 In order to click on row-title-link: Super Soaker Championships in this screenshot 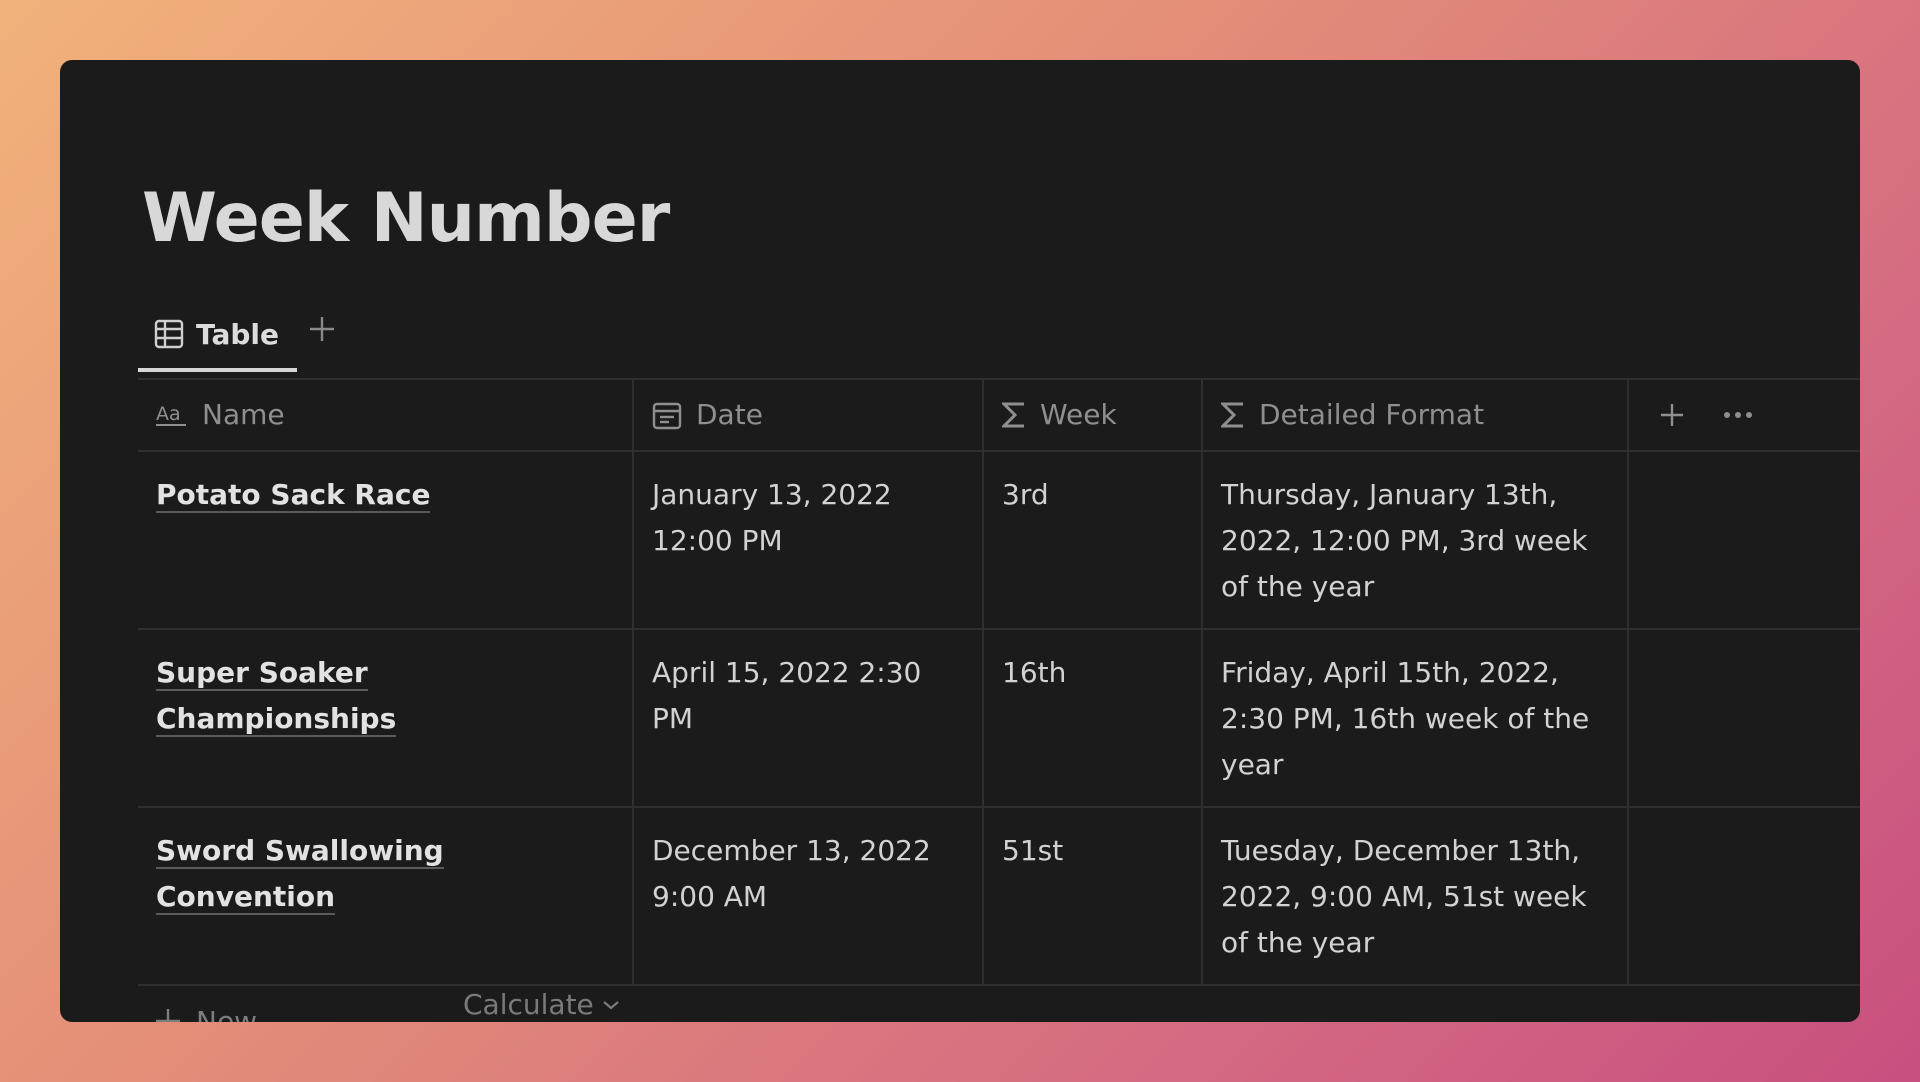, I will do `click(276, 696)`.